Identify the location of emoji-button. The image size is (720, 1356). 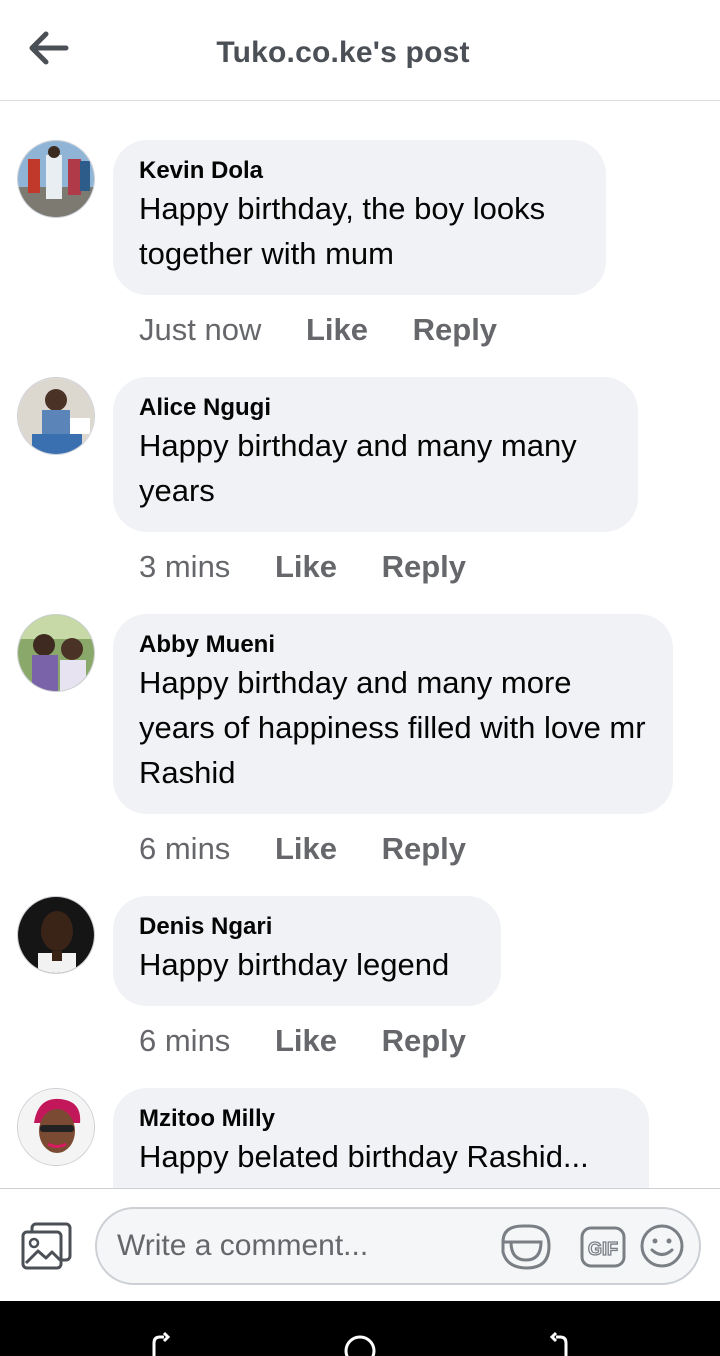
(662, 1246).